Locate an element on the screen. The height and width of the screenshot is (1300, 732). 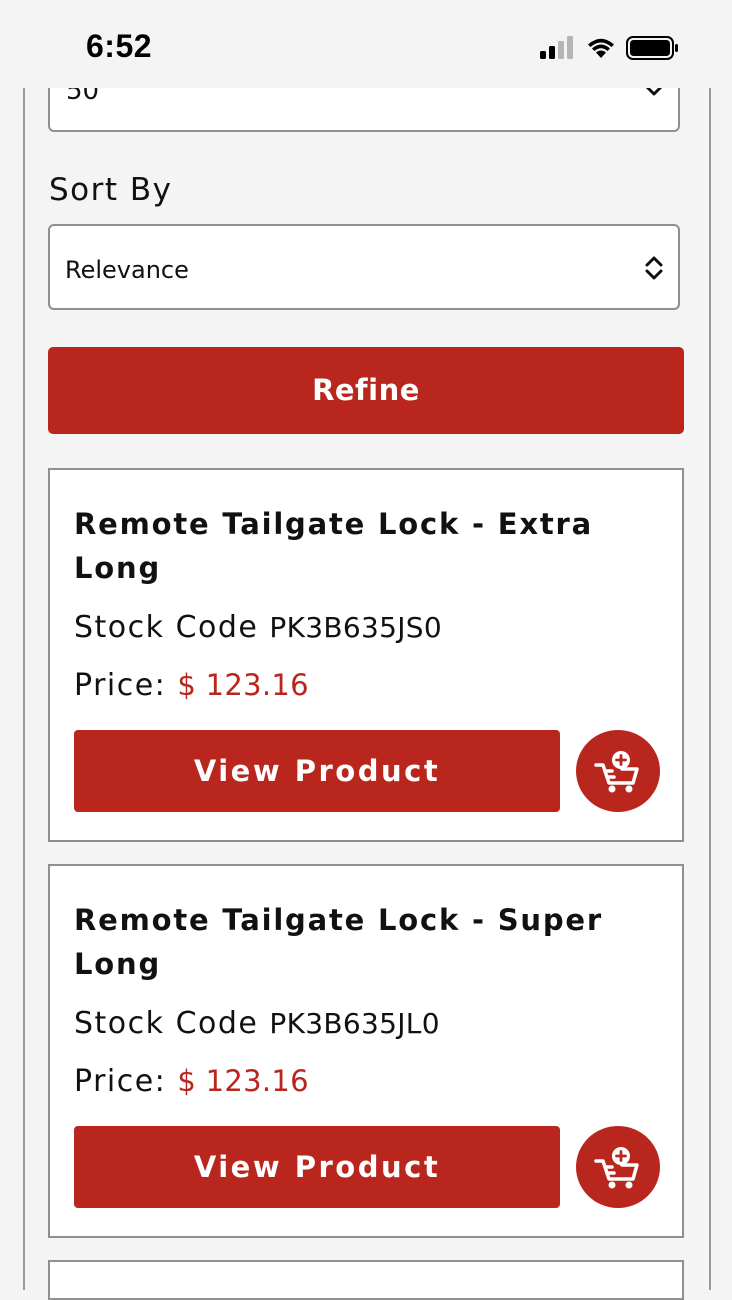
sort-by-label: Sort By is located at coordinates (111, 190).